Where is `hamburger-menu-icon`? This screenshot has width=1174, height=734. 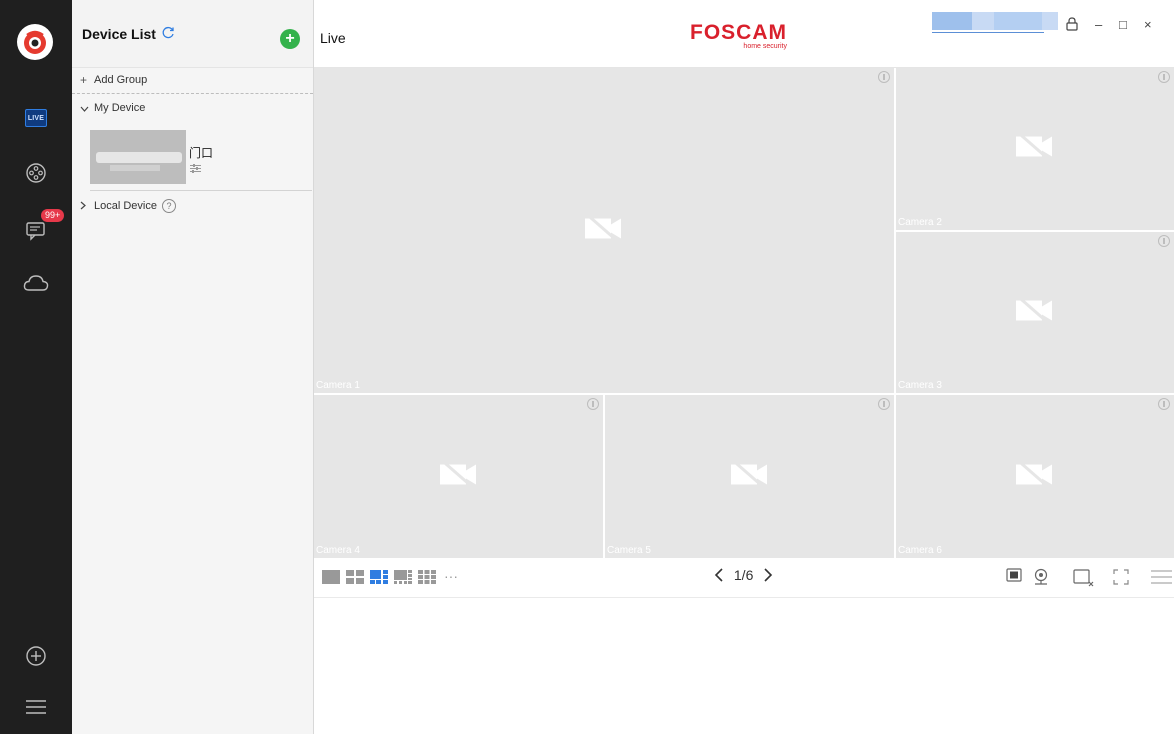 hamburger-menu-icon is located at coordinates (36, 707).